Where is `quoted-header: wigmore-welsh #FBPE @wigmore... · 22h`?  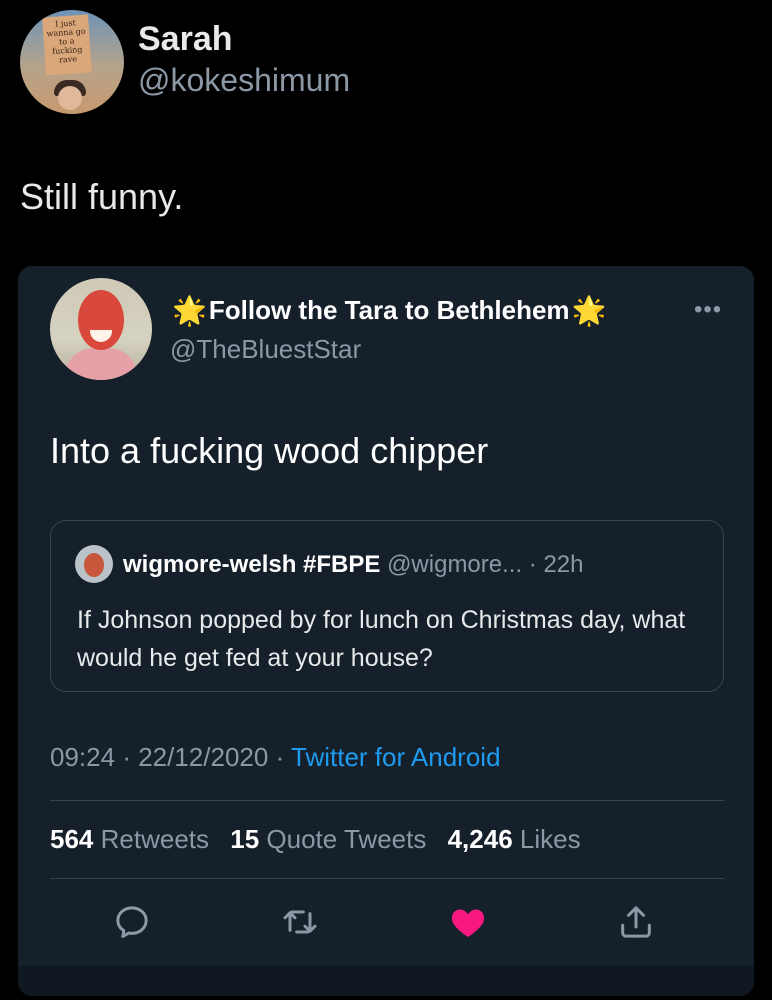 quoted-header: wigmore-welsh #FBPE @wigmore... · 22h is located at coordinates (353, 565).